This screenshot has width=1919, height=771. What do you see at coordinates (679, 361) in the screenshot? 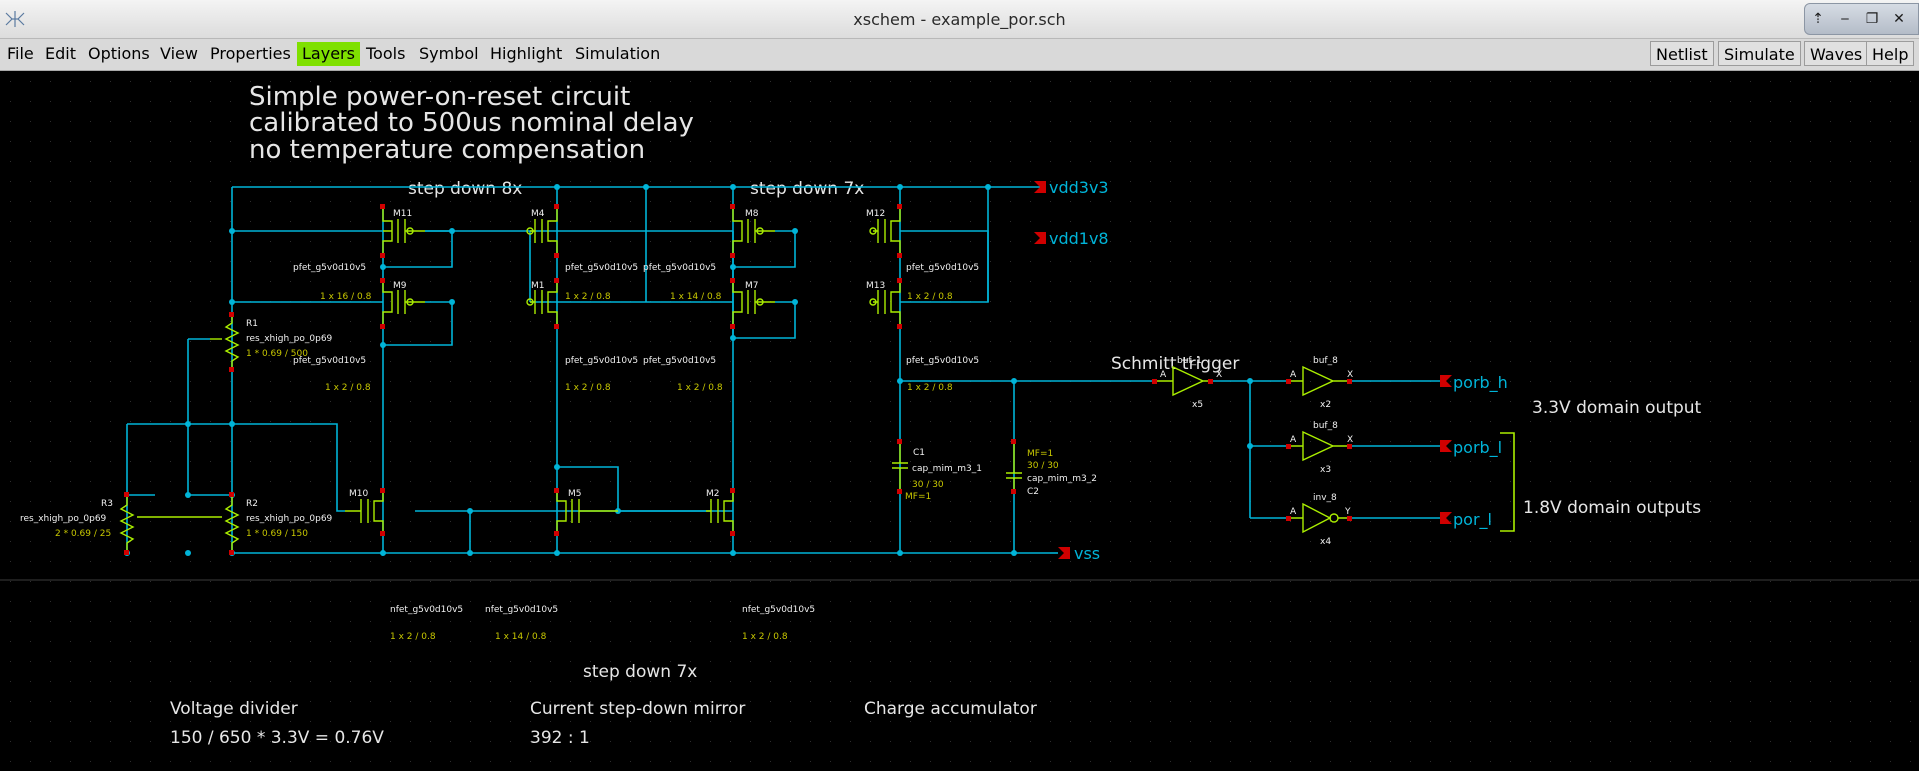
I see `M7-model: pfet_g5v0d10v5` at bounding box center [679, 361].